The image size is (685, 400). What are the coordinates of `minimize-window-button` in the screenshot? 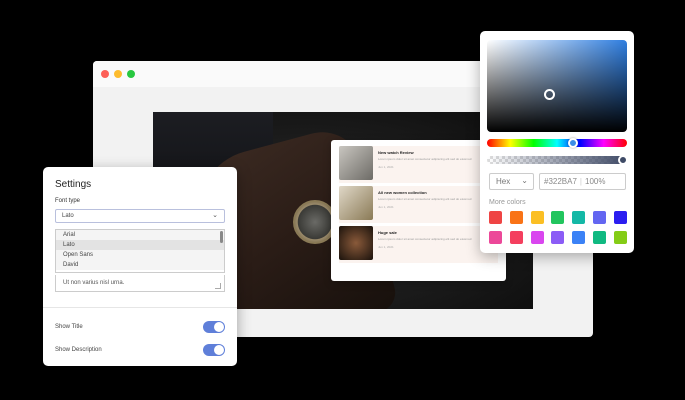 It's located at (118, 74).